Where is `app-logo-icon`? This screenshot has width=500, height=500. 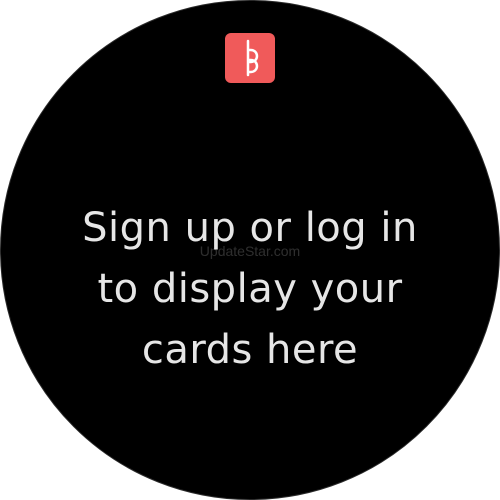 app-logo-icon is located at coordinates (250, 58).